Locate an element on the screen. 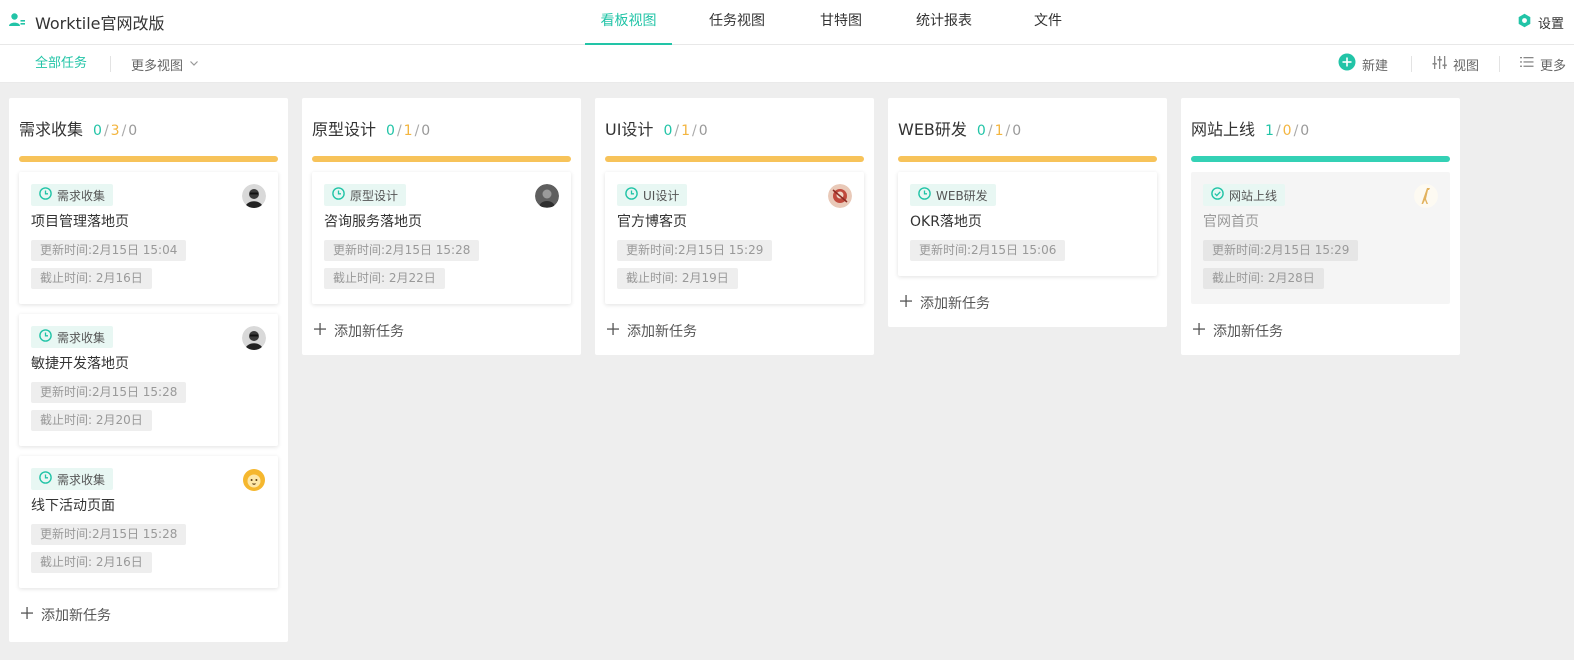 This screenshot has width=1574, height=660. stage-tag: 原型设计 is located at coordinates (365, 195).